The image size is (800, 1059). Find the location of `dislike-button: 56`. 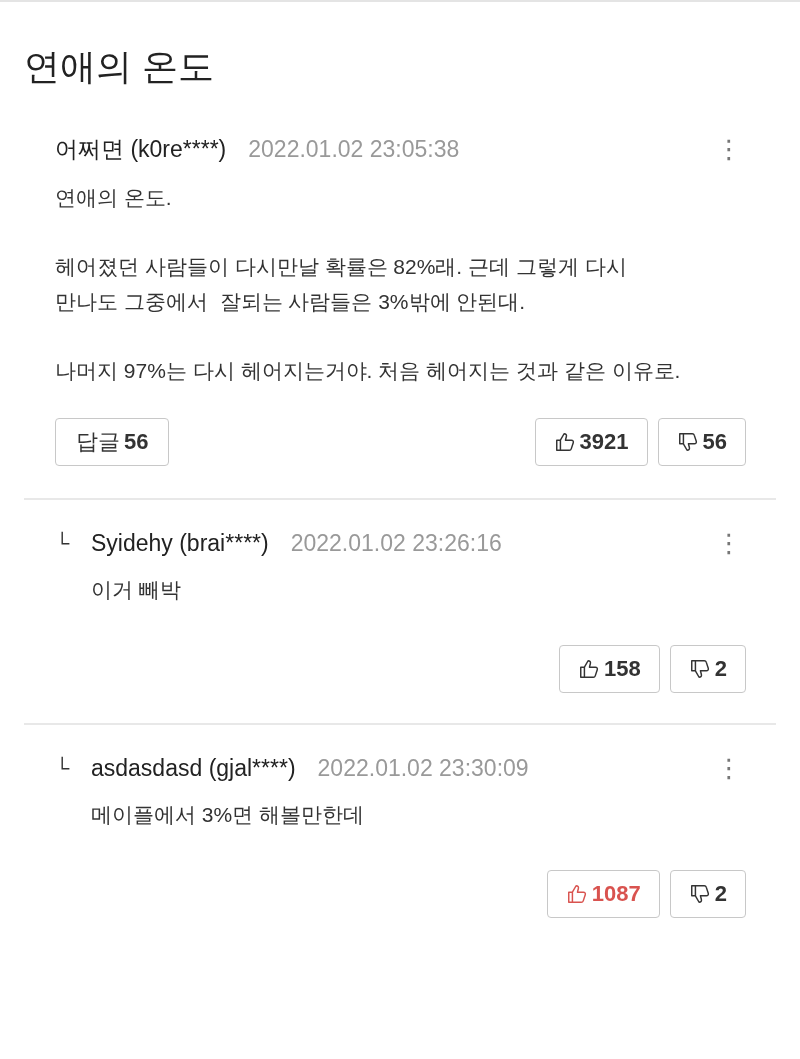

dislike-button: 56 is located at coordinates (701, 442).